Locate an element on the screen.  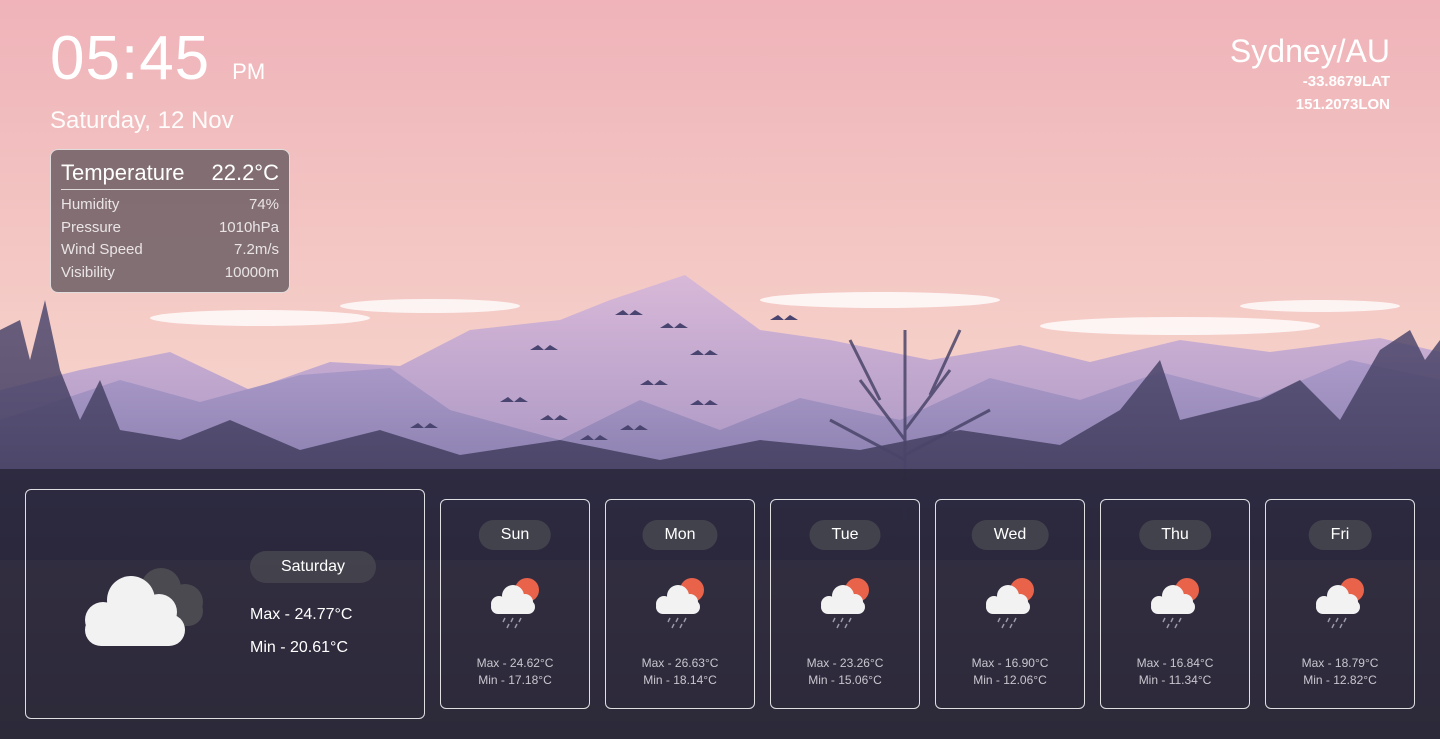
today-card: Saturday Max - 24.77°C Min - 20.61°C is located at coordinates (225, 604).